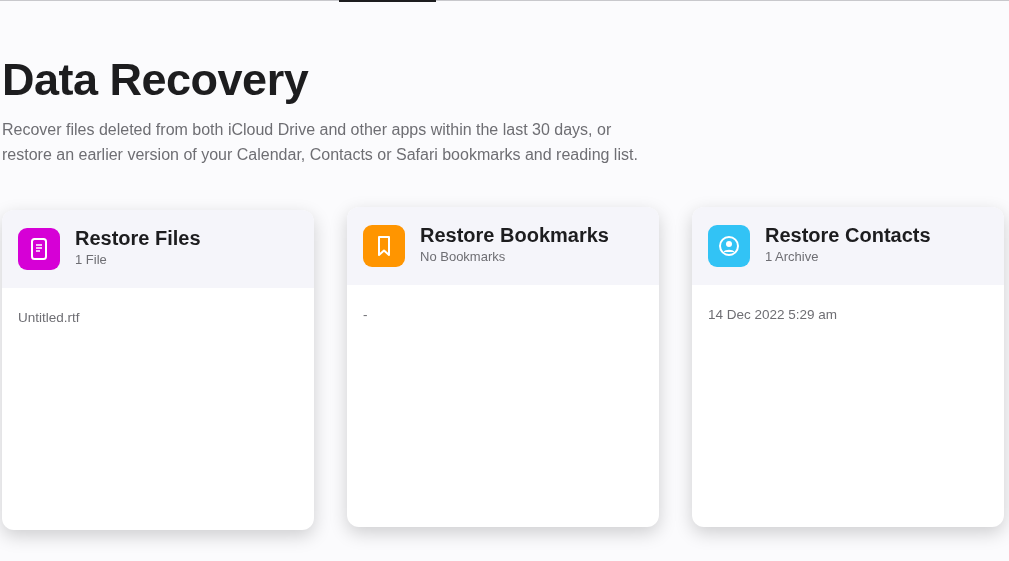 The width and height of the screenshot is (1009, 561). Describe the element at coordinates (49, 317) in the screenshot. I see `card-entry: Untitled.rtf` at that location.